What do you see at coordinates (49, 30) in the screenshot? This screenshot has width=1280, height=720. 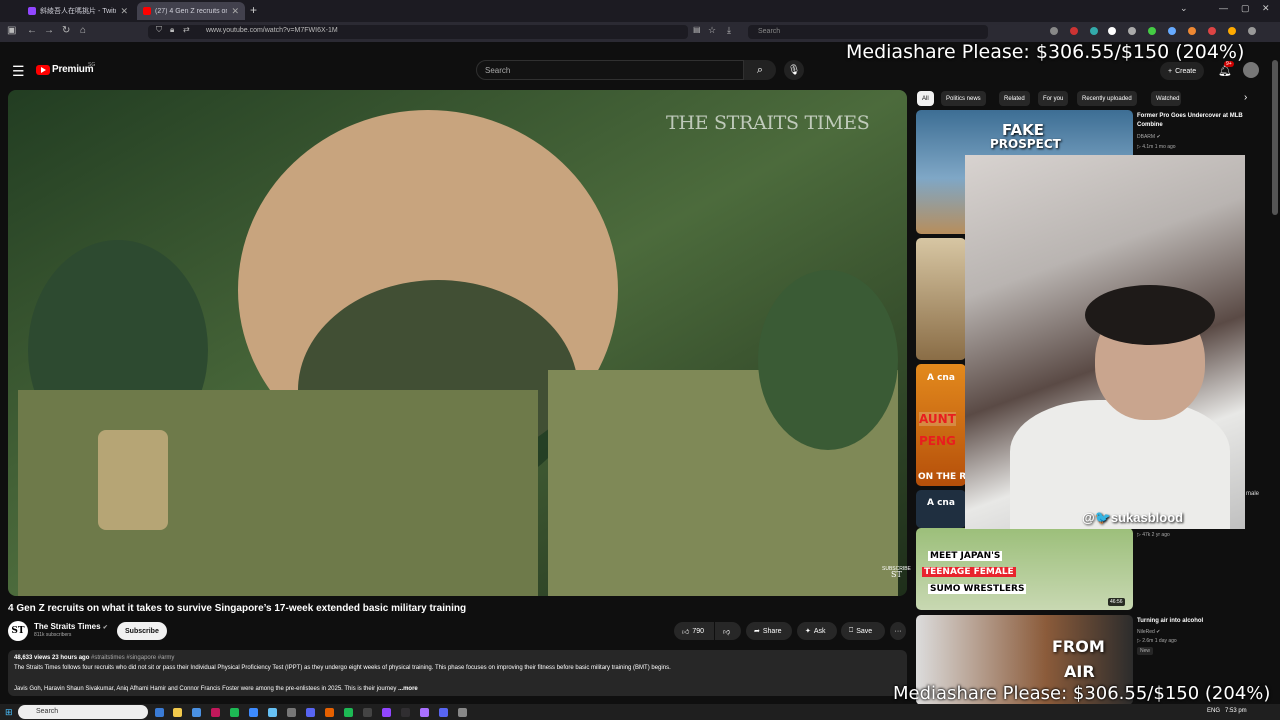 I see `forward-icon: →` at bounding box center [49, 30].